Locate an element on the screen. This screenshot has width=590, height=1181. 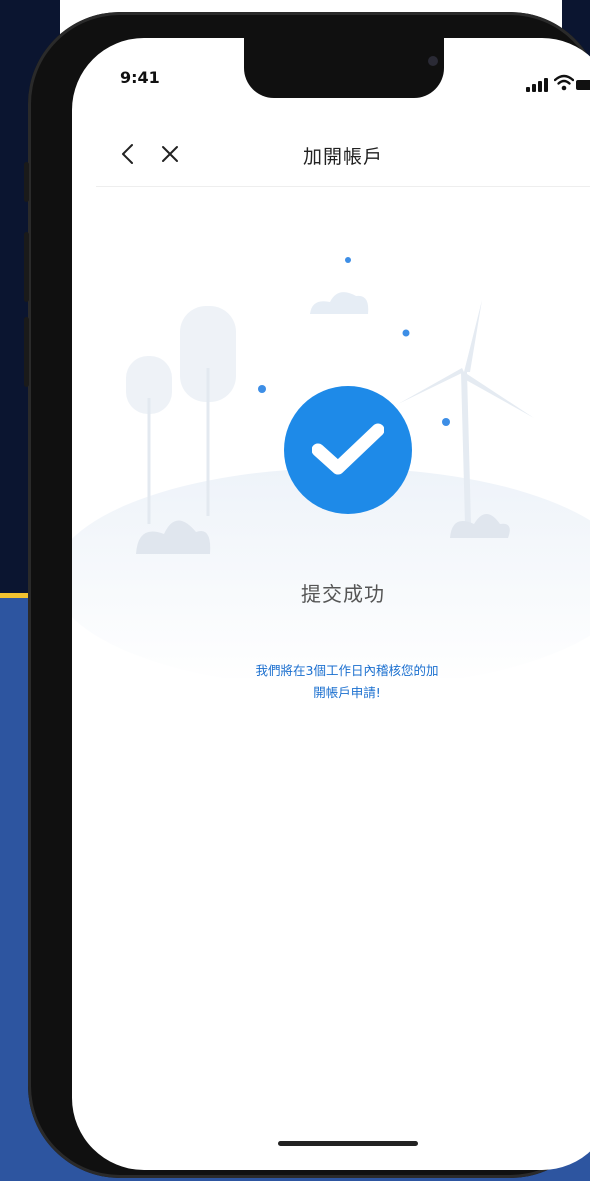
cloud-shape is located at coordinates (339, 303).